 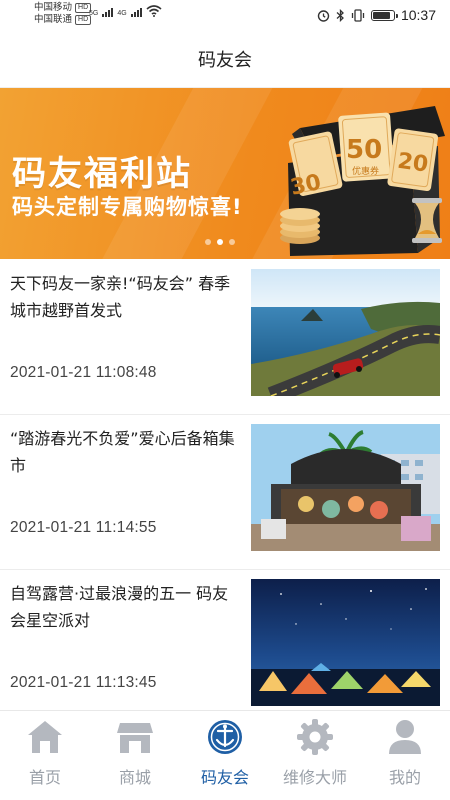 I want to click on alarm-icon, so click(x=323, y=15).